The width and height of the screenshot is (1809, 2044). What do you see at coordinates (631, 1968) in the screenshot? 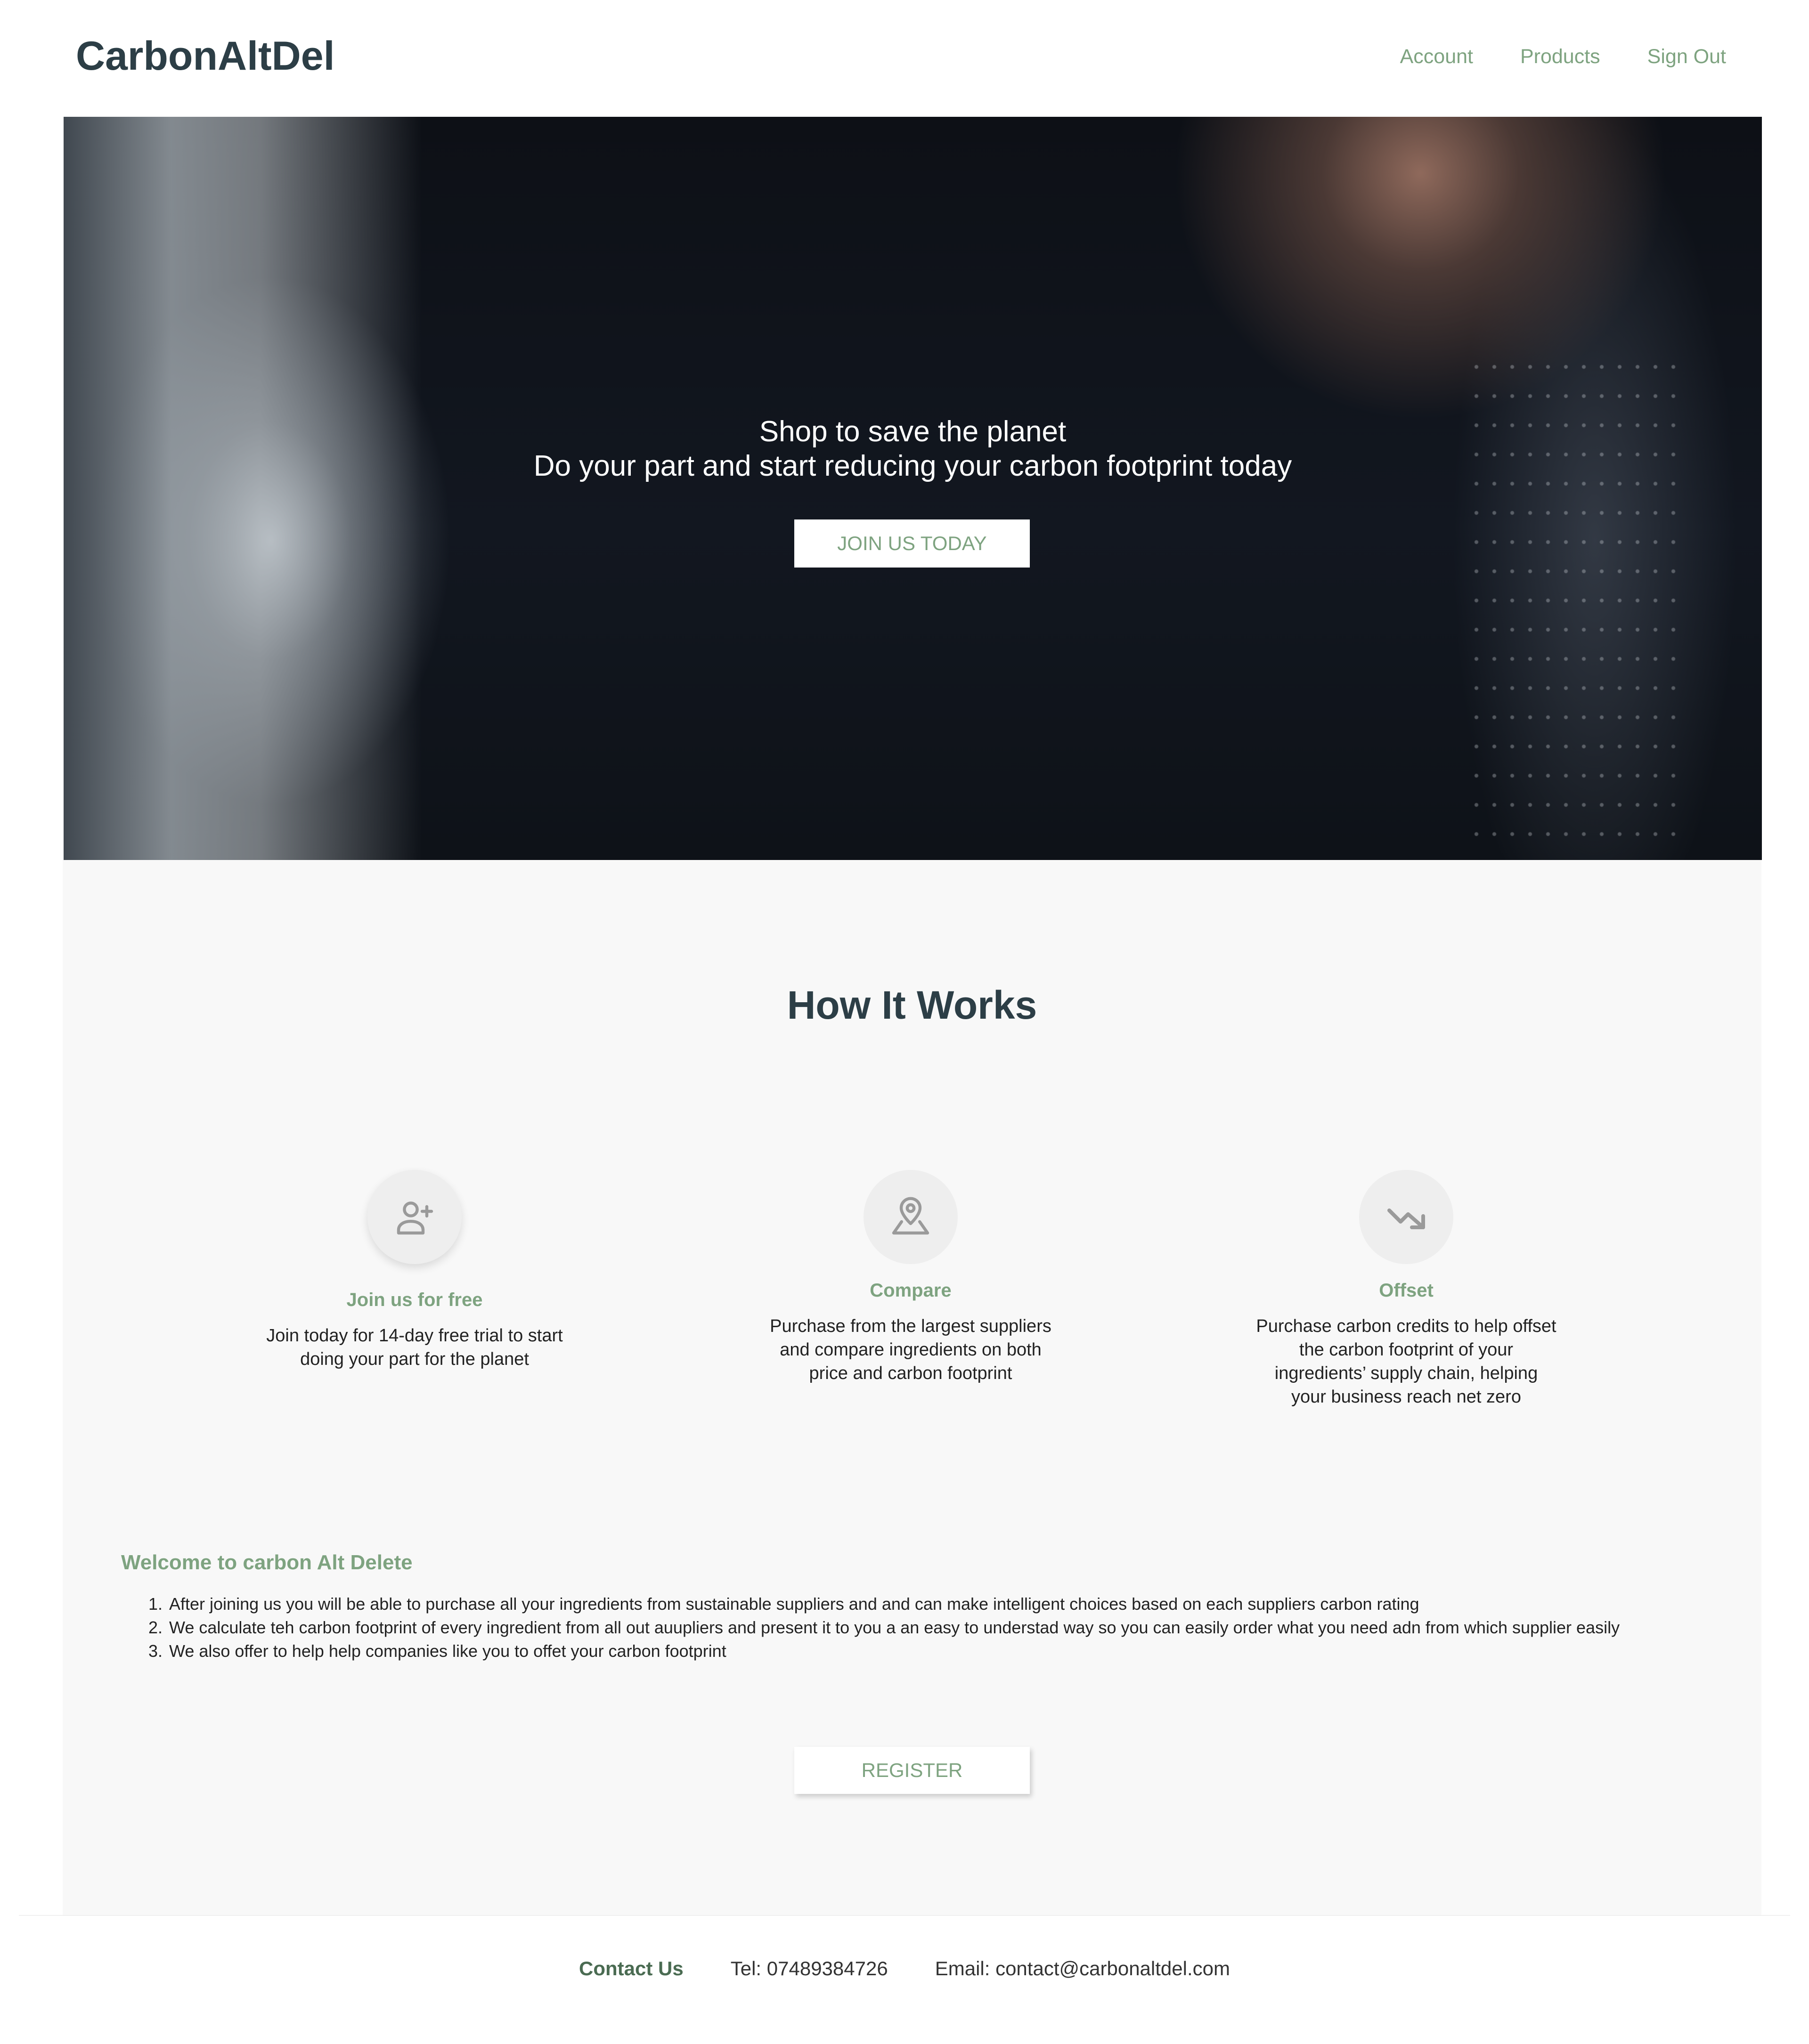
I see `contact-us-label: Contact Us` at bounding box center [631, 1968].